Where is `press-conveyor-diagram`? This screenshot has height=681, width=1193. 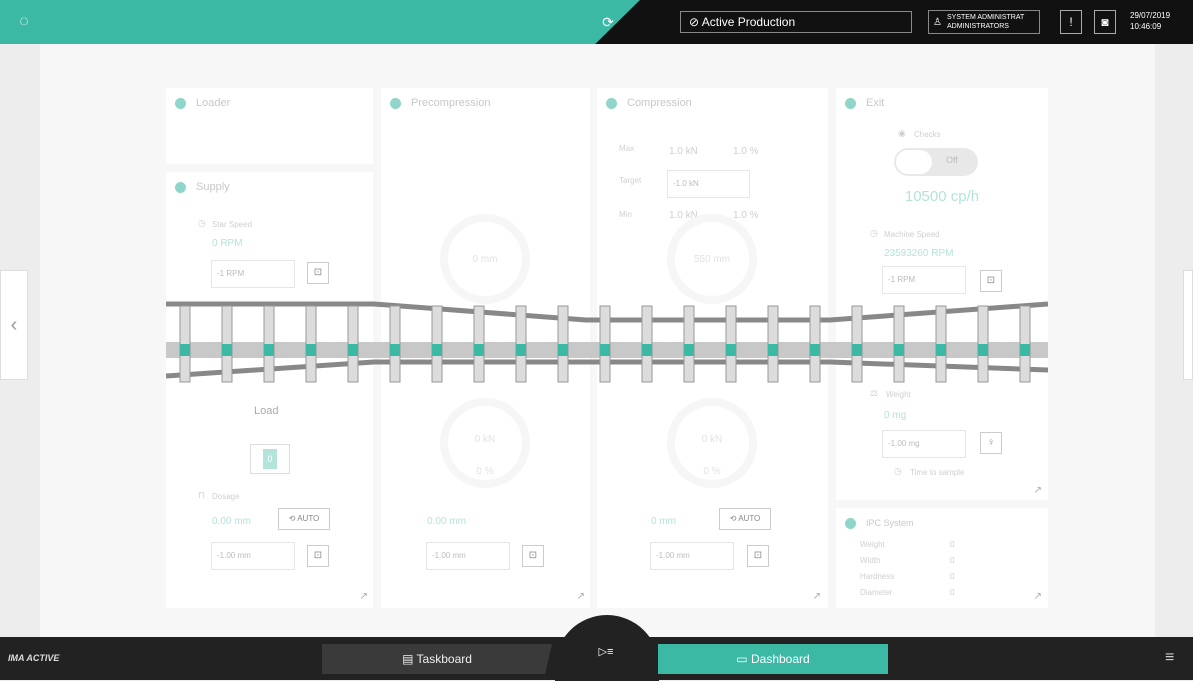
press-conveyor-diagram is located at coordinates (607, 342).